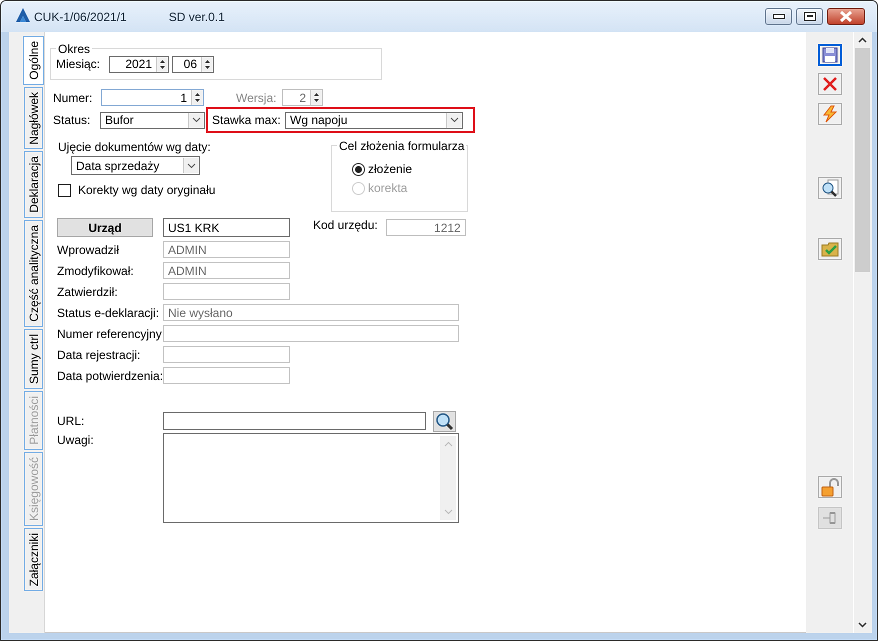  Describe the element at coordinates (193, 64) in the screenshot. I see `spin-field: 06` at that location.